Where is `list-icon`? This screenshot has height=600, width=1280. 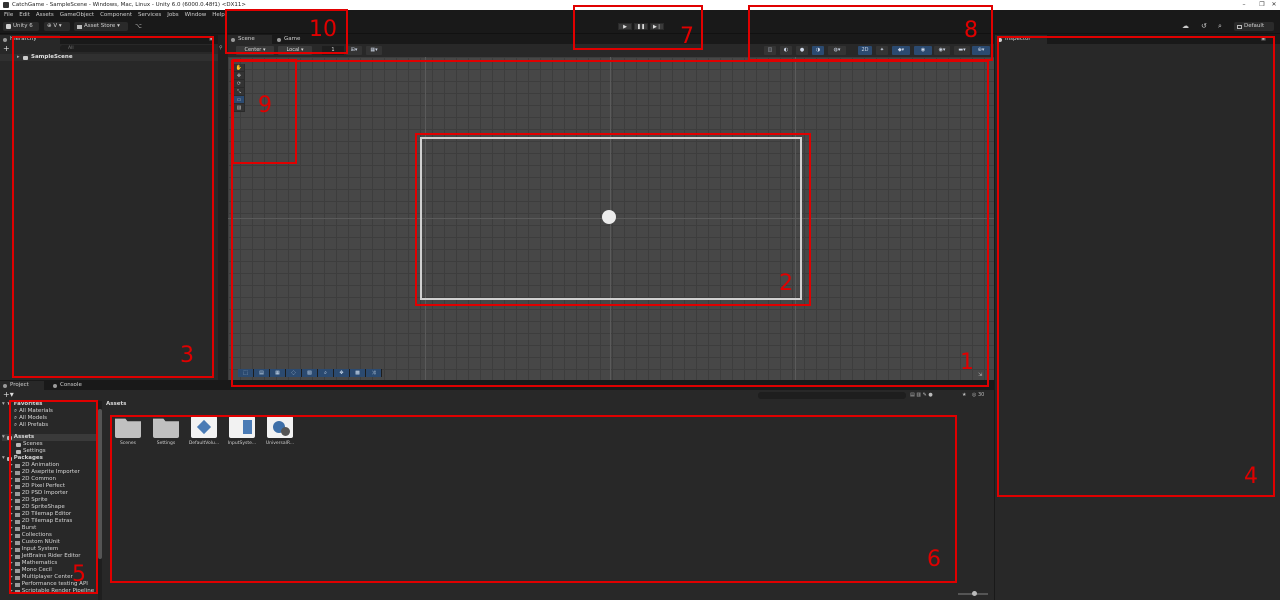
list-icon is located at coordinates (5, 39).